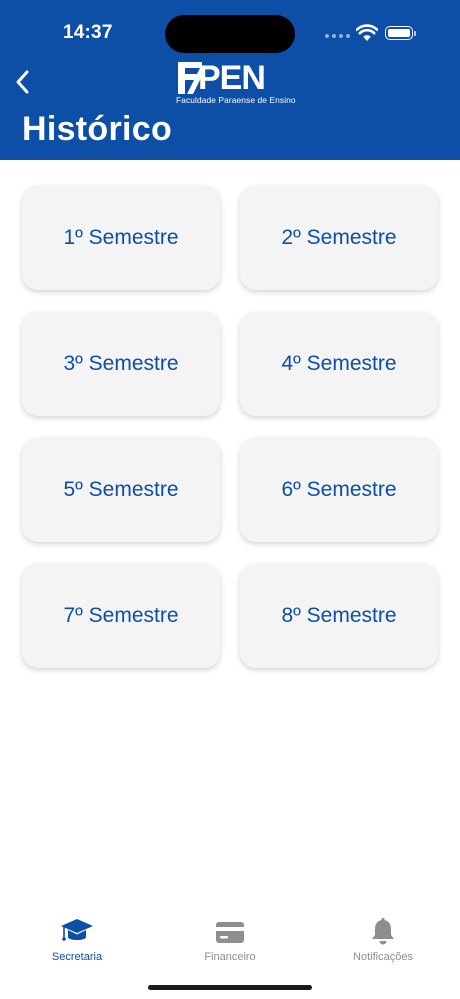  What do you see at coordinates (97, 129) in the screenshot?
I see `page-title: Histórico` at bounding box center [97, 129].